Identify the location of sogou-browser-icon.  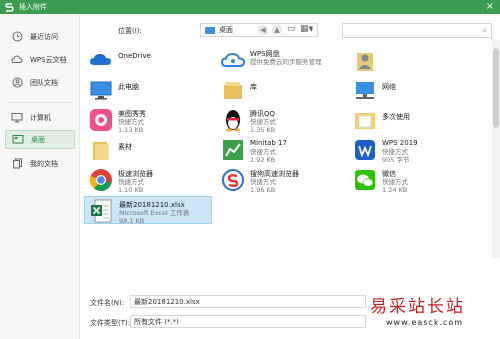
(233, 180).